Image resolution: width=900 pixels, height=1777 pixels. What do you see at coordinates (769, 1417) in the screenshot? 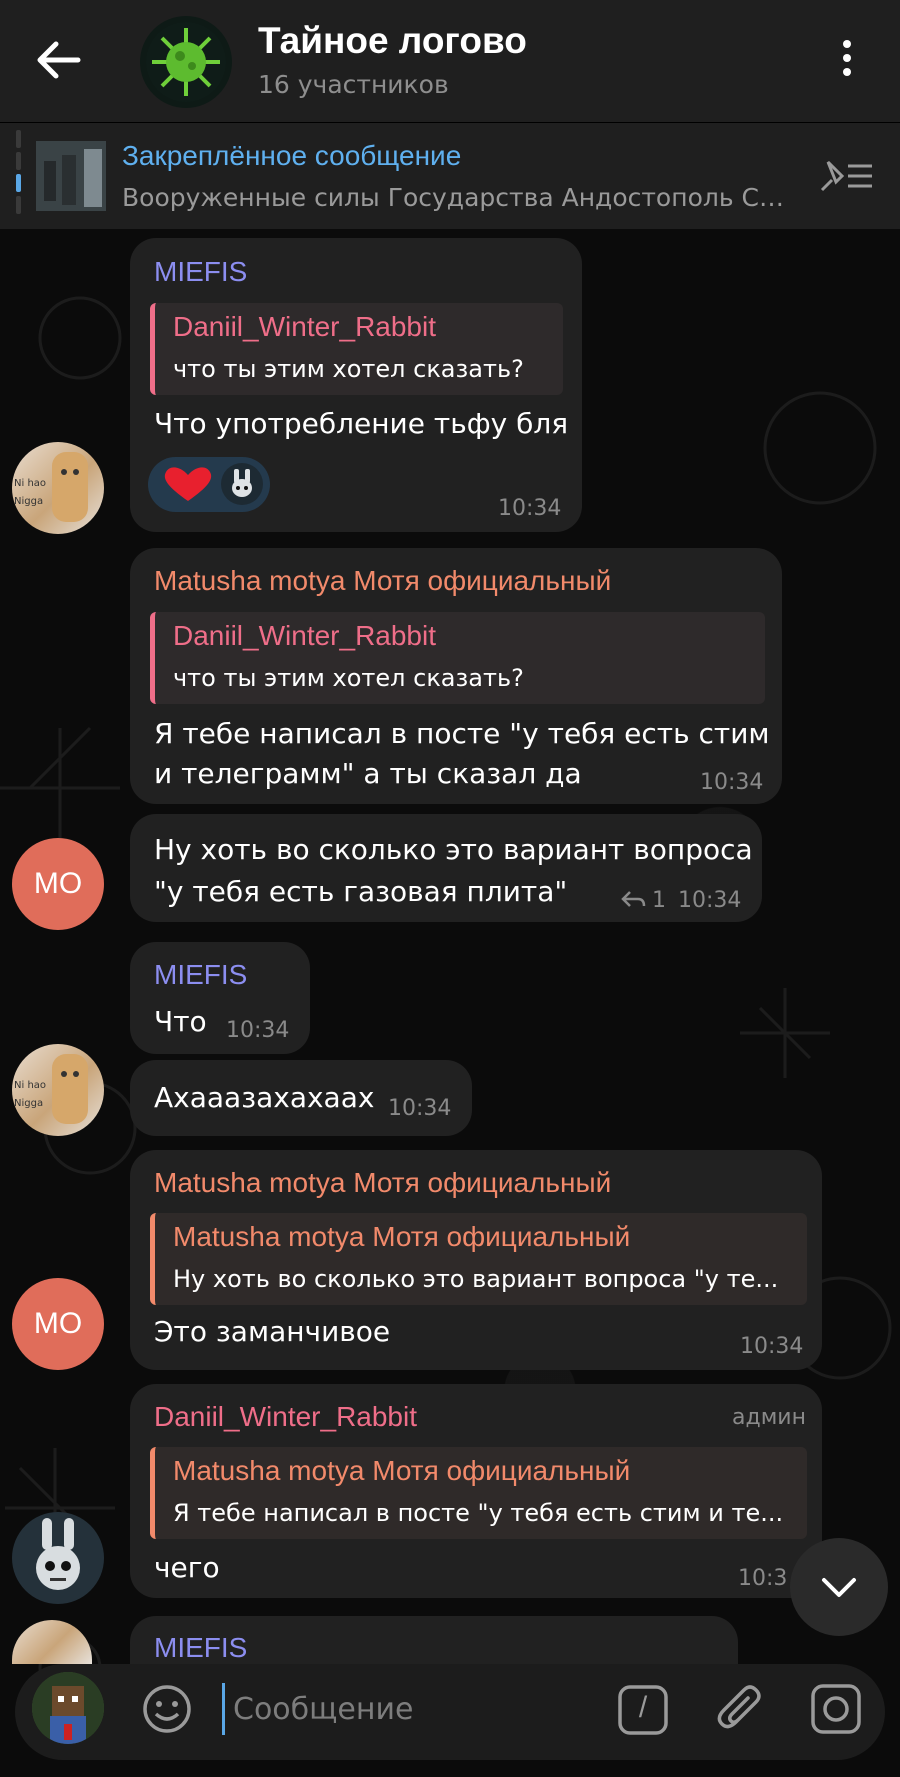
I see `admin-badge: админ` at bounding box center [769, 1417].